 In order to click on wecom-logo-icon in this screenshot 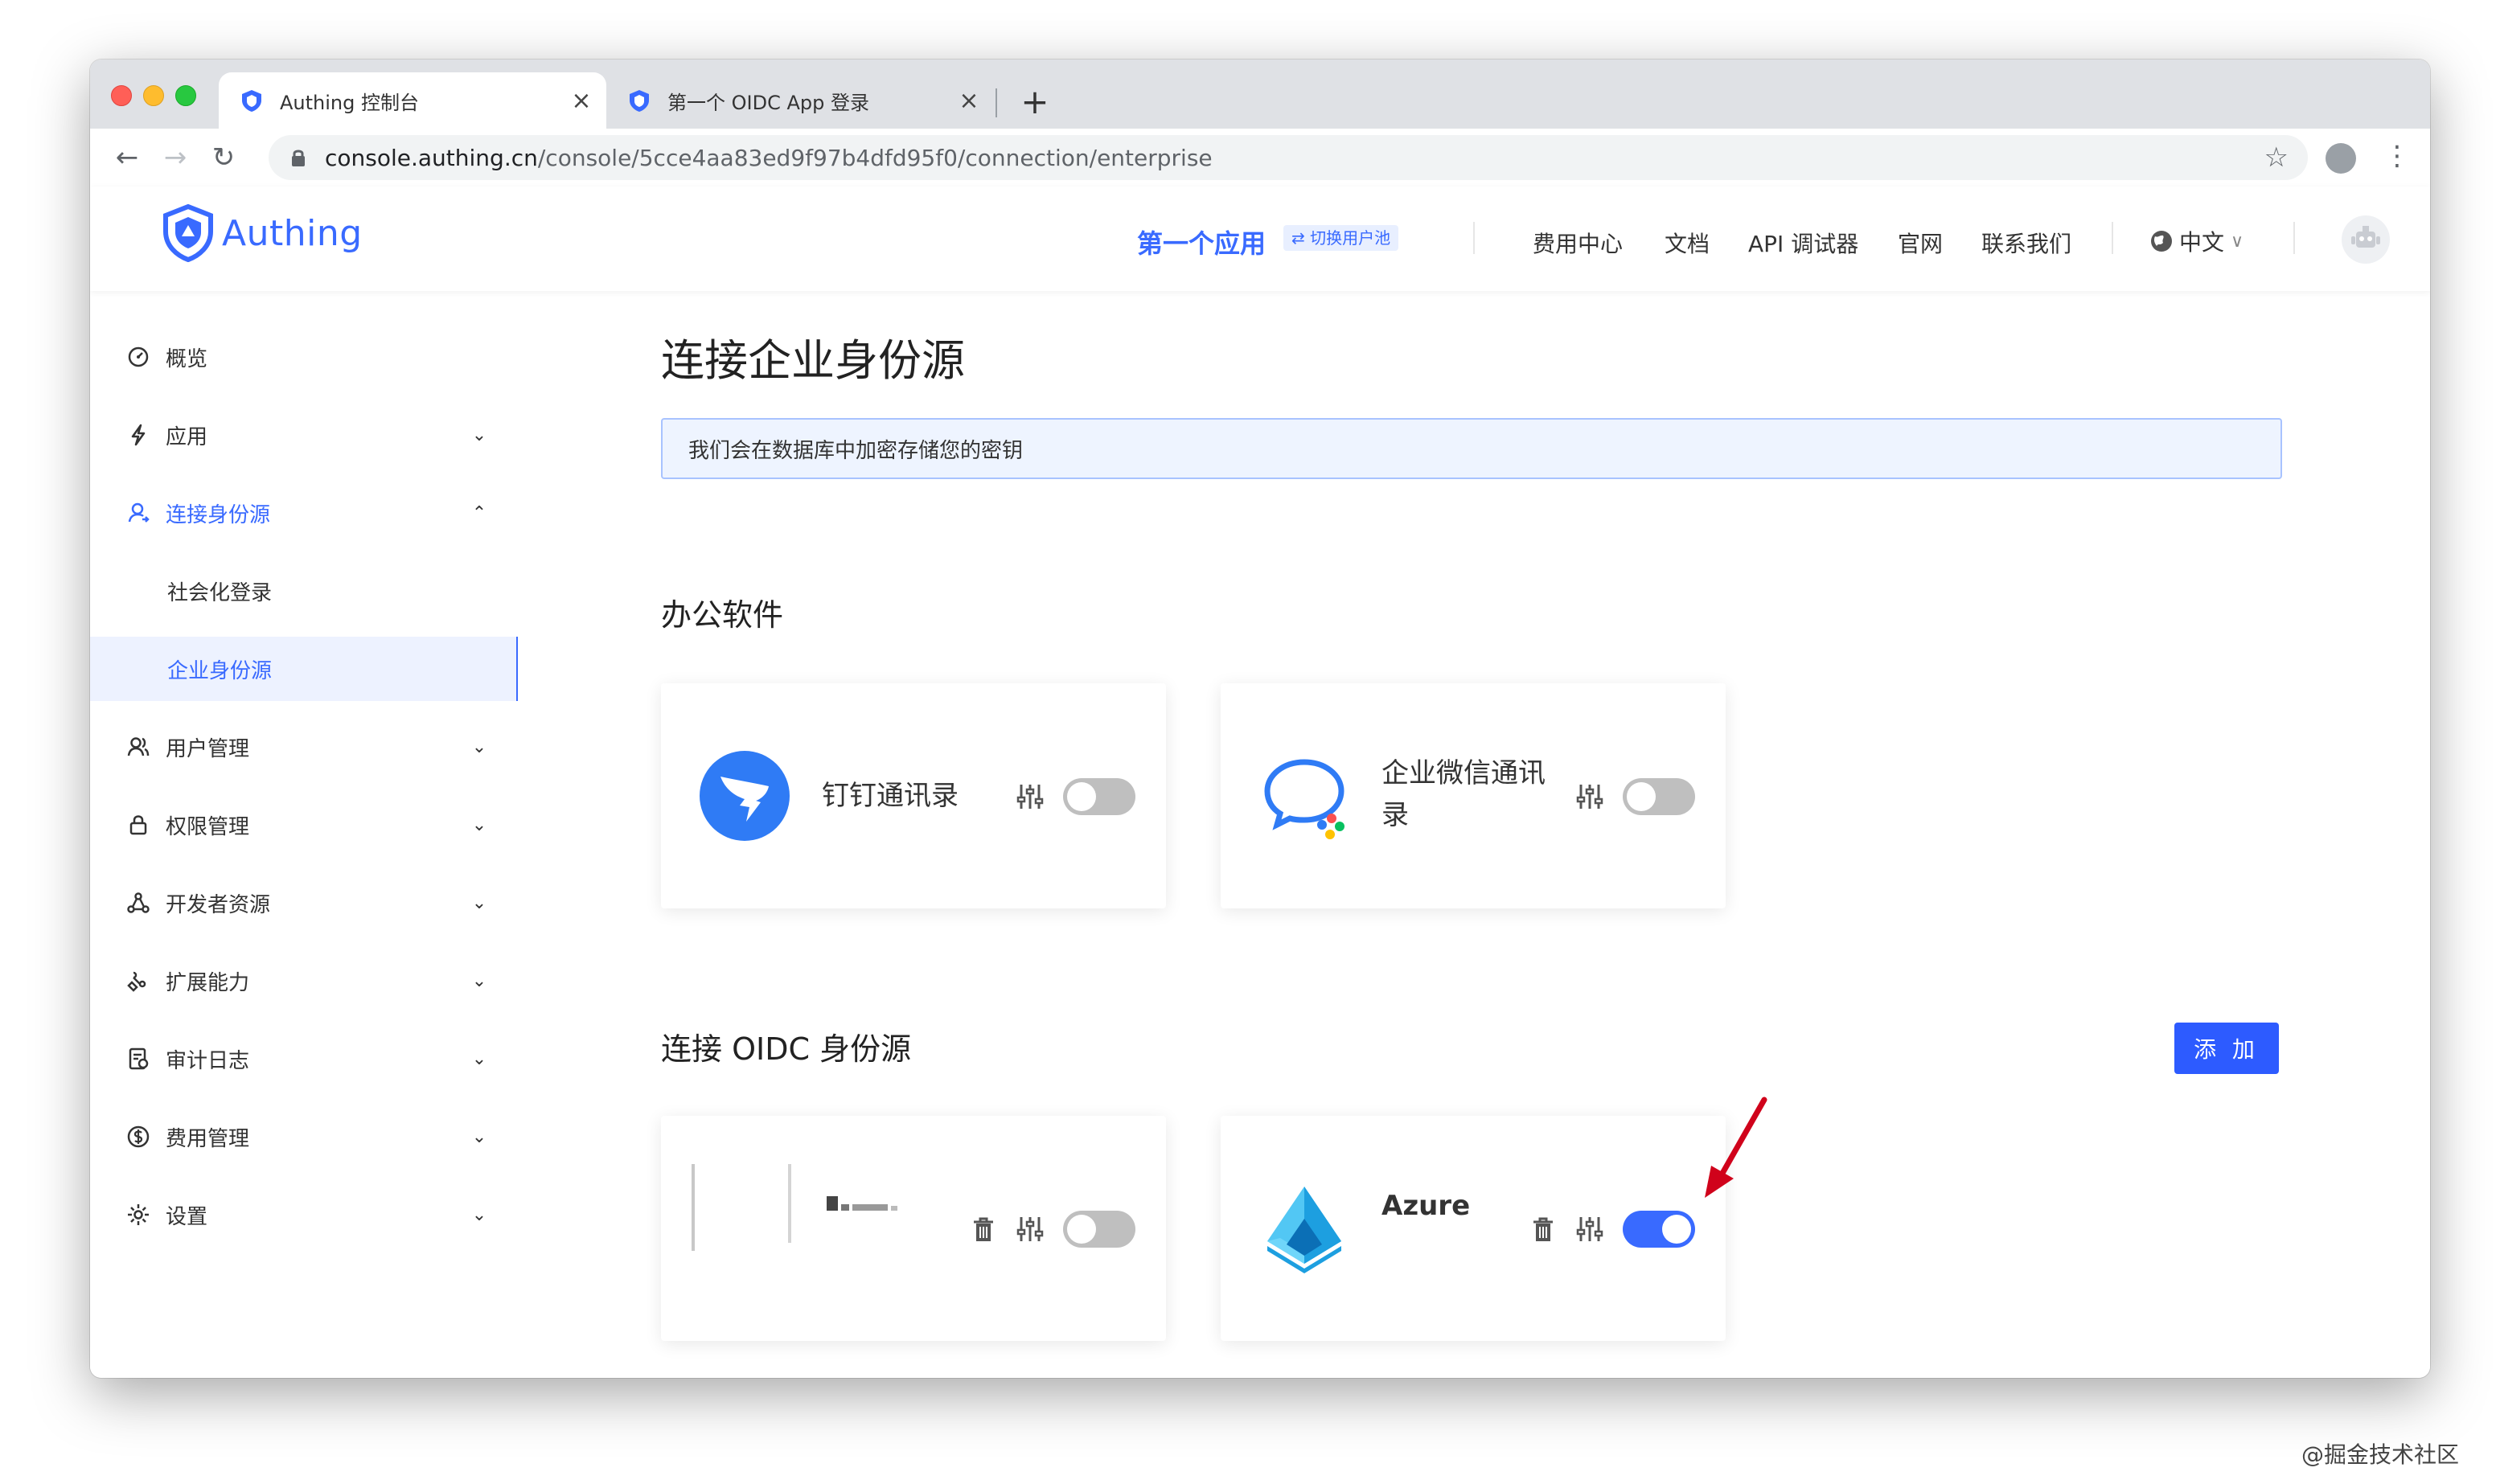, I will do `click(1304, 799)`.